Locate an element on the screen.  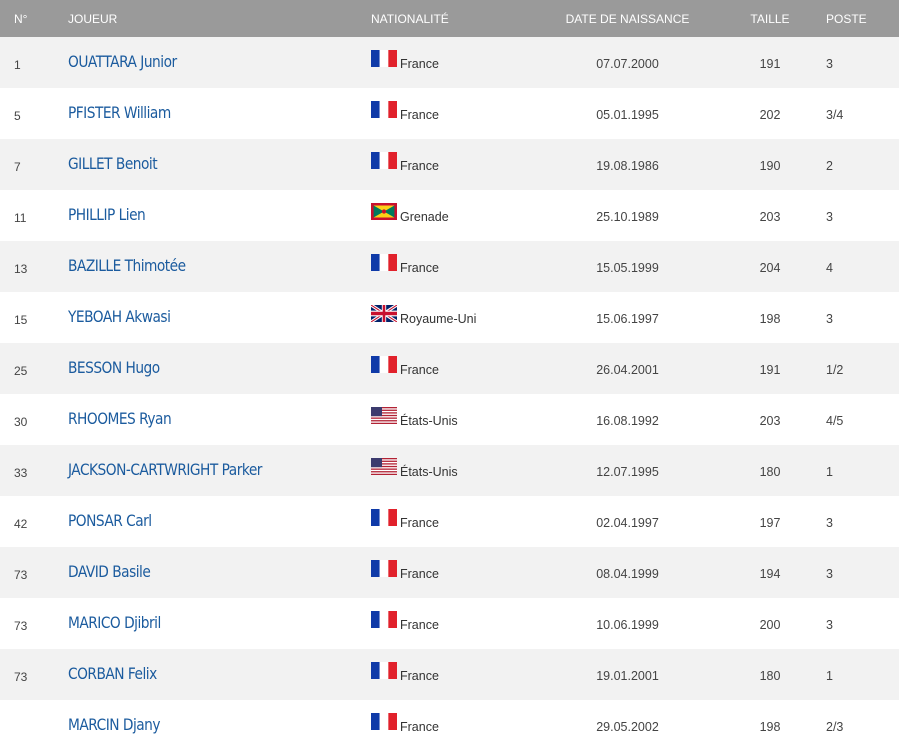
player-name-link: BESSON Hugo is located at coordinates (192, 368).